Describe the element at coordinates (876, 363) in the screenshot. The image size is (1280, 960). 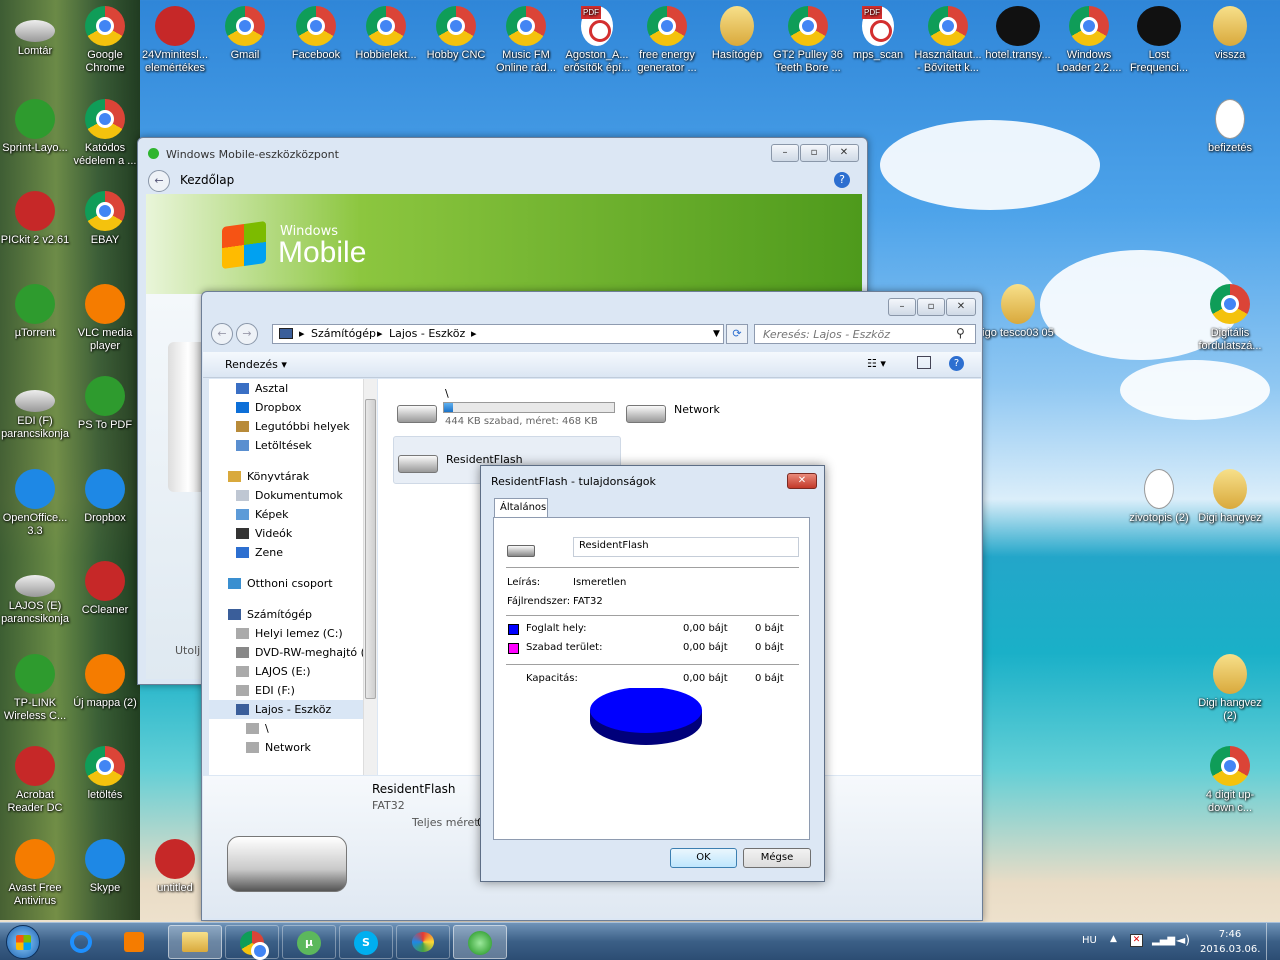
I see `views-button: ☷ ▾` at that location.